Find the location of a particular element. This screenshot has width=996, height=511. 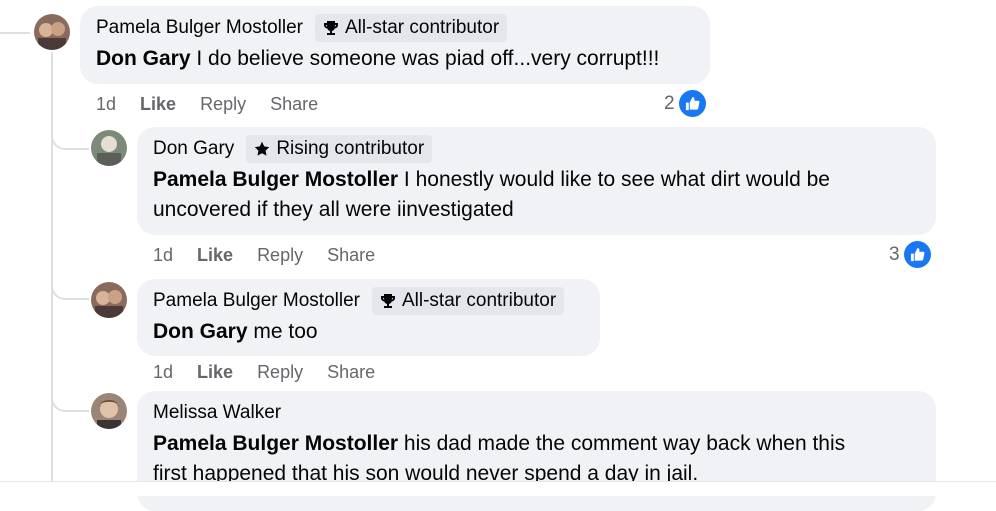

comment-author: Don Gary is located at coordinates (193, 149).